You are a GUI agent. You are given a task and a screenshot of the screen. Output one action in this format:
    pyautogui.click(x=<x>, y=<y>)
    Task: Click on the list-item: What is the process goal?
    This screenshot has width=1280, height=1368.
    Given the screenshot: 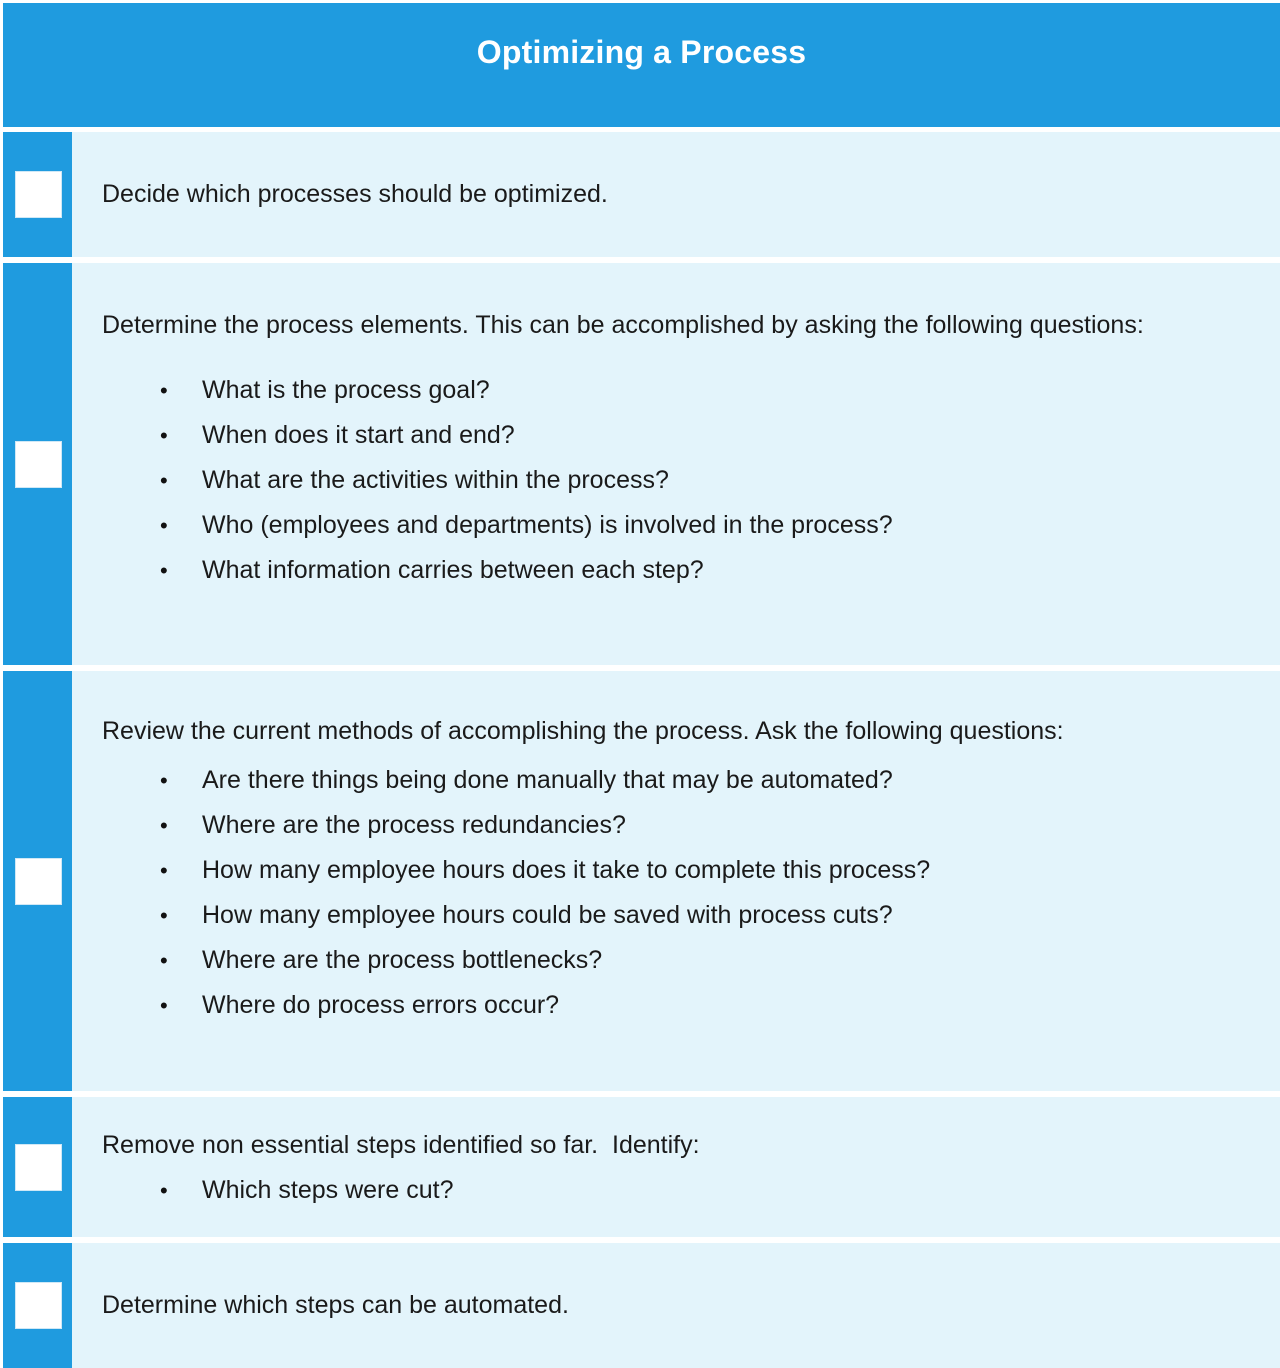 What is the action you would take?
    pyautogui.click(x=679, y=390)
    